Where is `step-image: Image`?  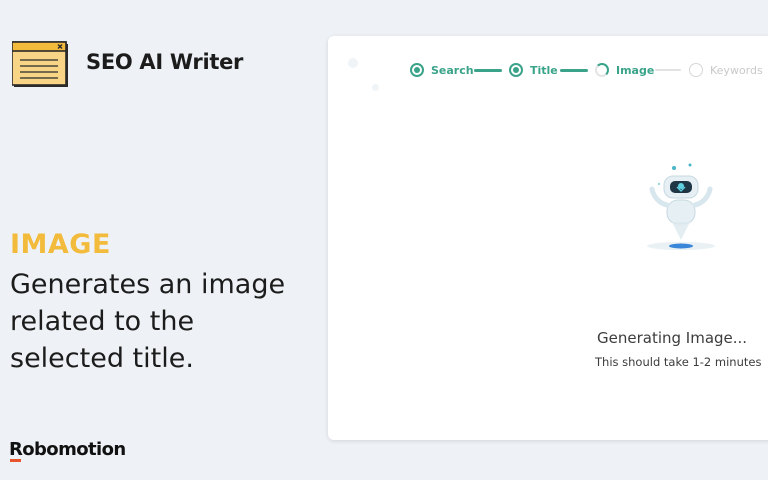 step-image: Image is located at coordinates (624, 70).